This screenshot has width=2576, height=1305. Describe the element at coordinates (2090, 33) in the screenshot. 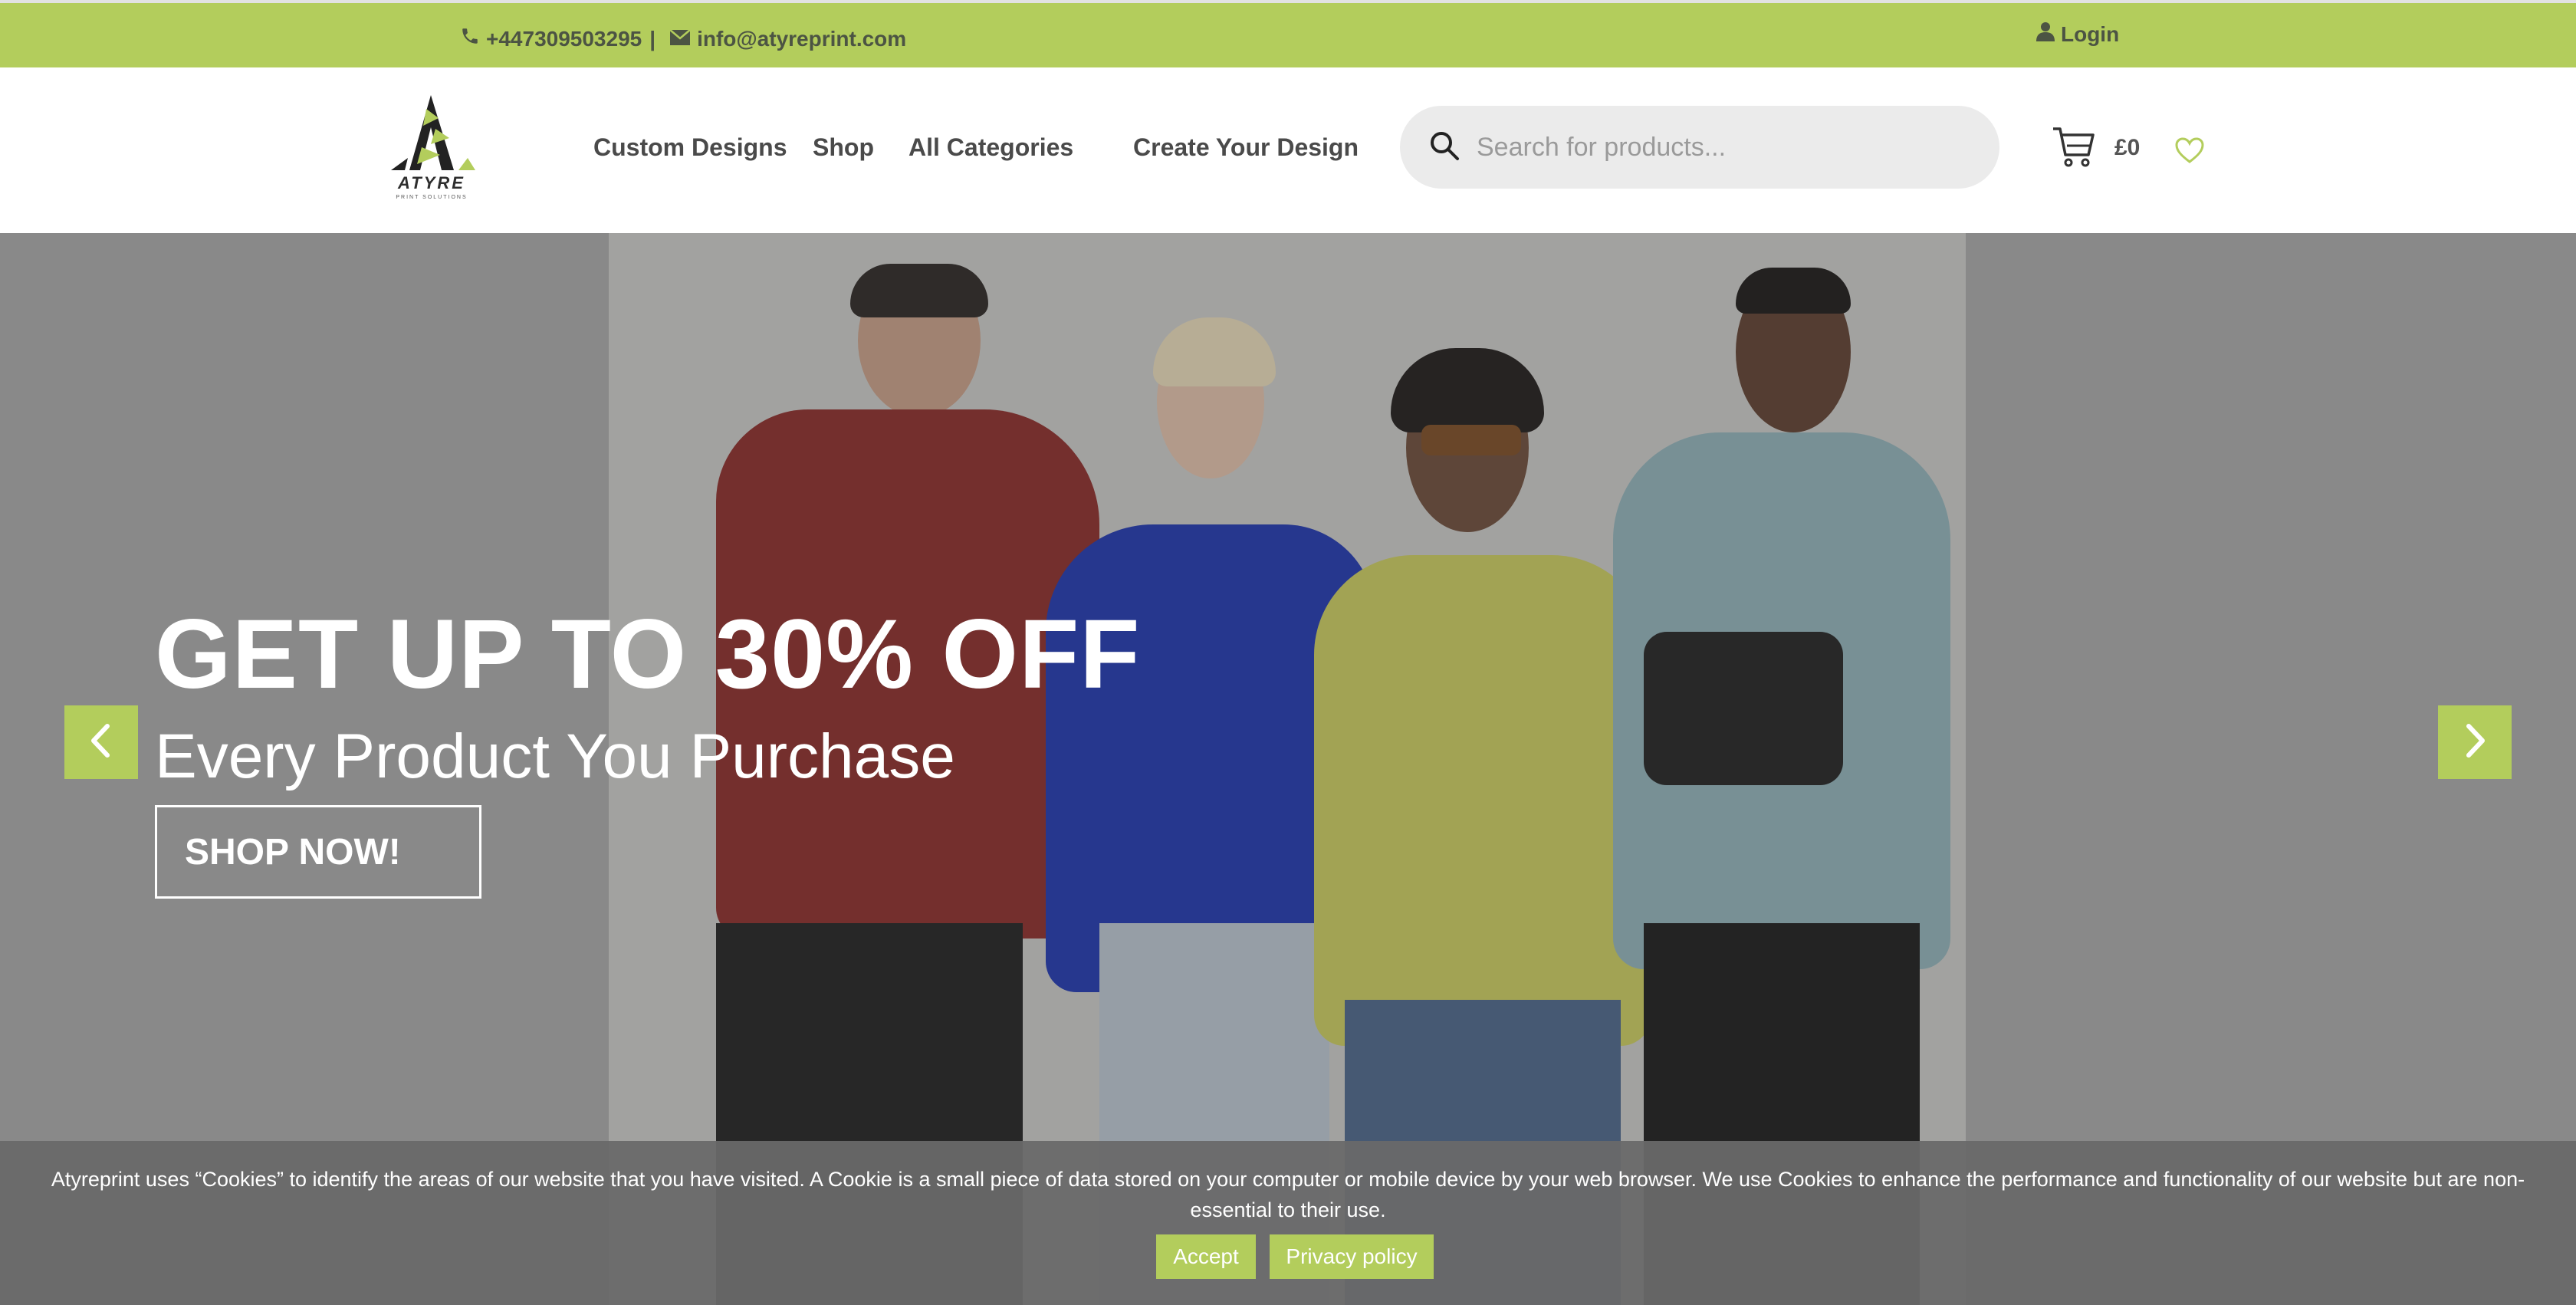

I see `login-label: Login` at that location.